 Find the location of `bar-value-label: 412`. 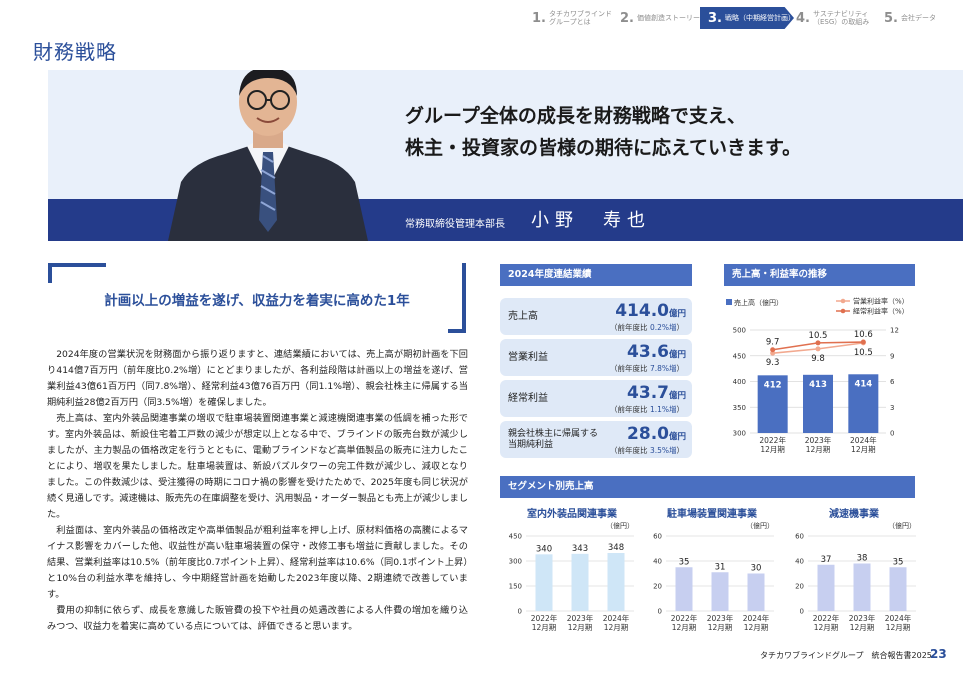

bar-value-label: 412 is located at coordinates (773, 385).